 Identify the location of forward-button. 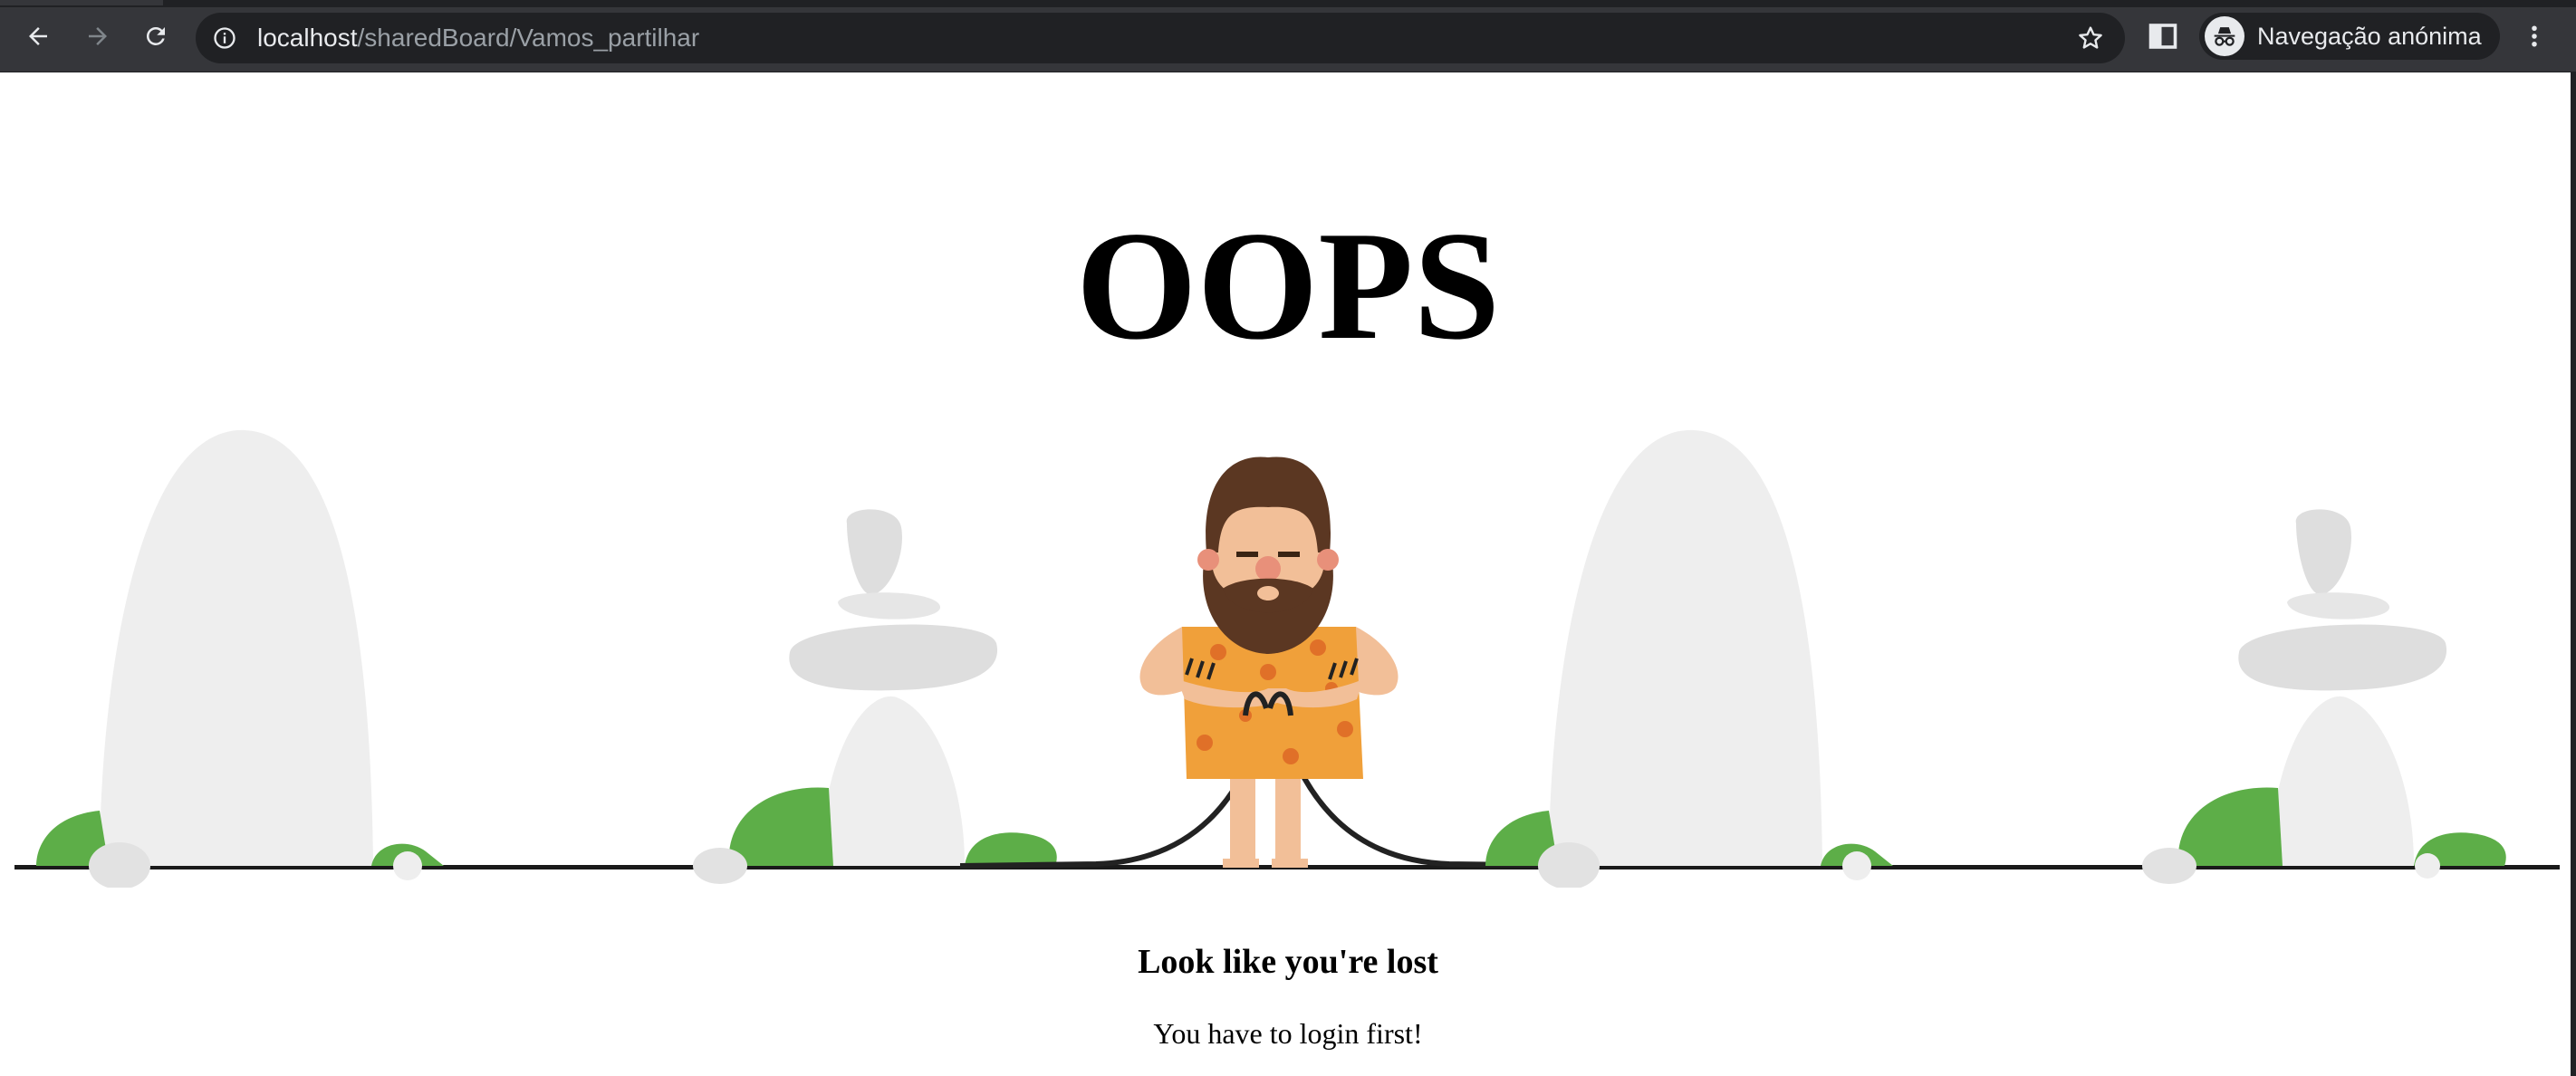
(98, 36).